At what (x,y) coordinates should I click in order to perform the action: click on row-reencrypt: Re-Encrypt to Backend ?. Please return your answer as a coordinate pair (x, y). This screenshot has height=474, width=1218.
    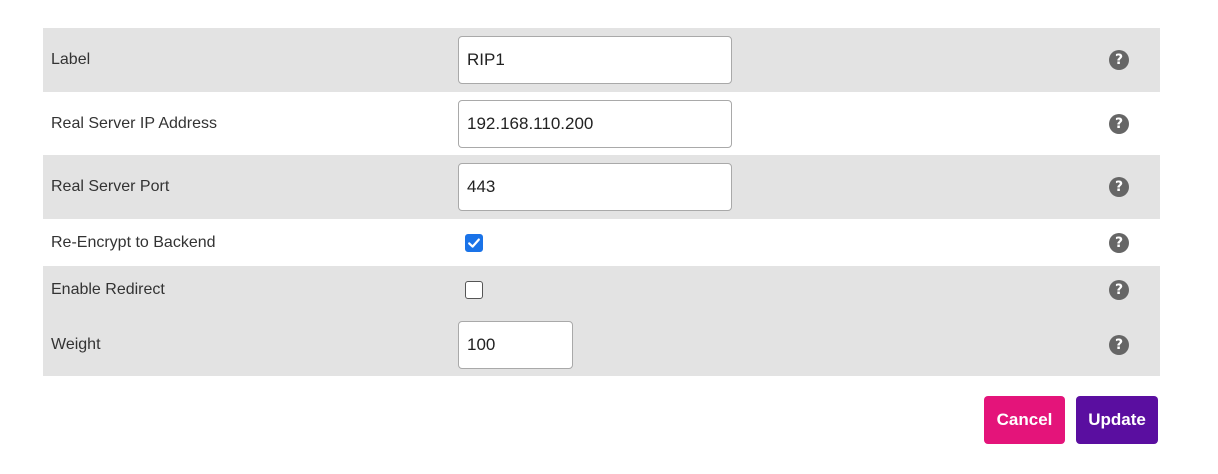
    Looking at the image, I should click on (601, 242).